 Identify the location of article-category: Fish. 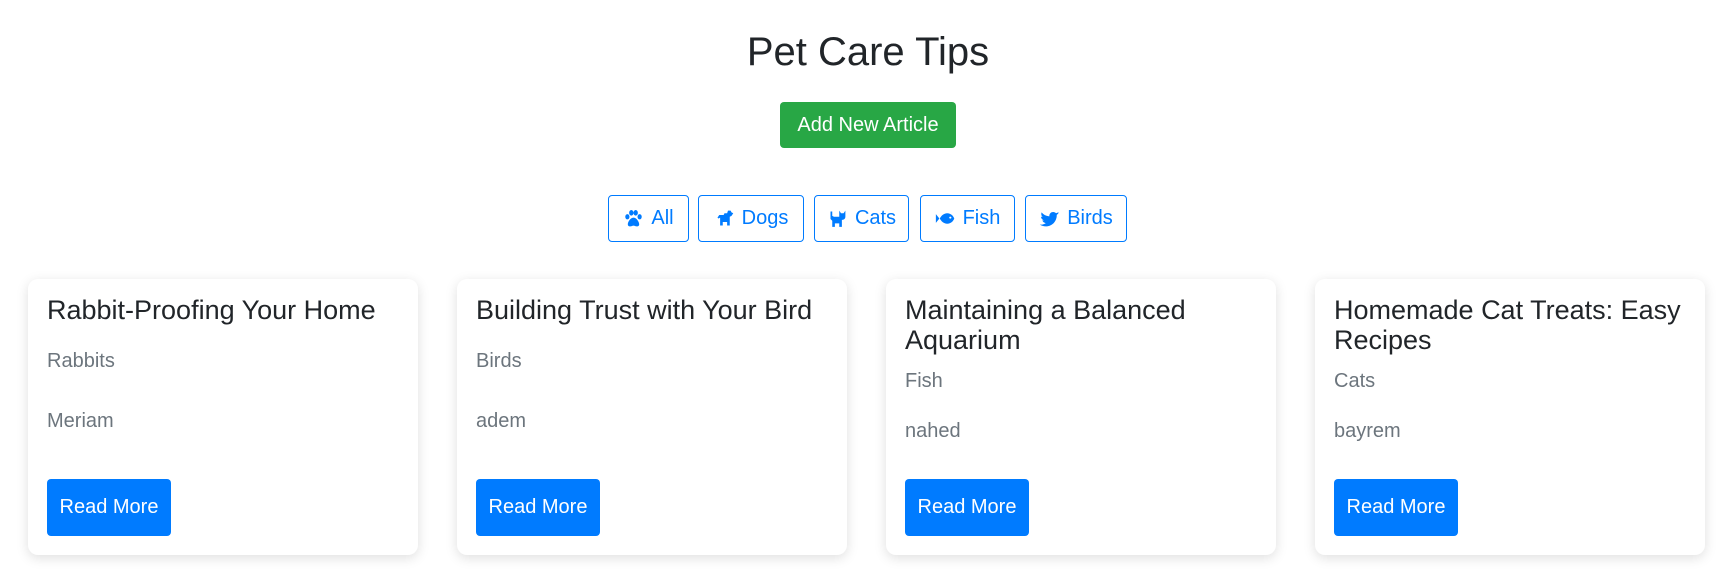
(924, 381).